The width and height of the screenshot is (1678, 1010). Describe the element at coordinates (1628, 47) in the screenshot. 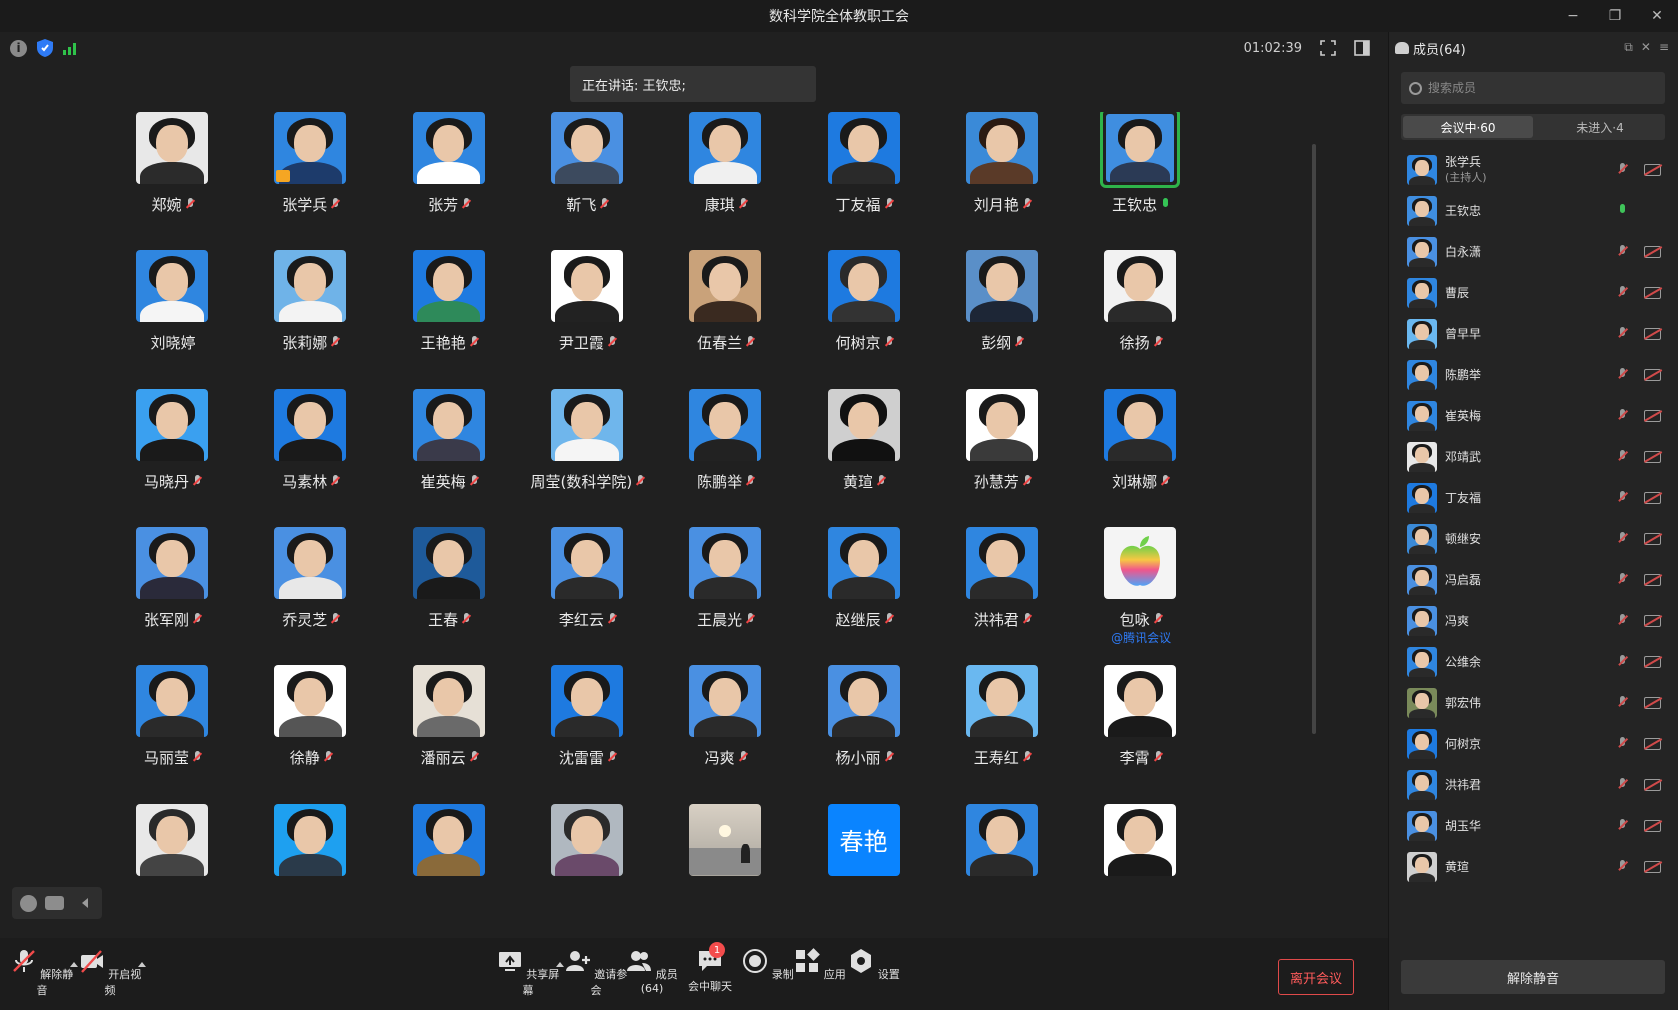

I see `popout-icon: ⧉` at that location.